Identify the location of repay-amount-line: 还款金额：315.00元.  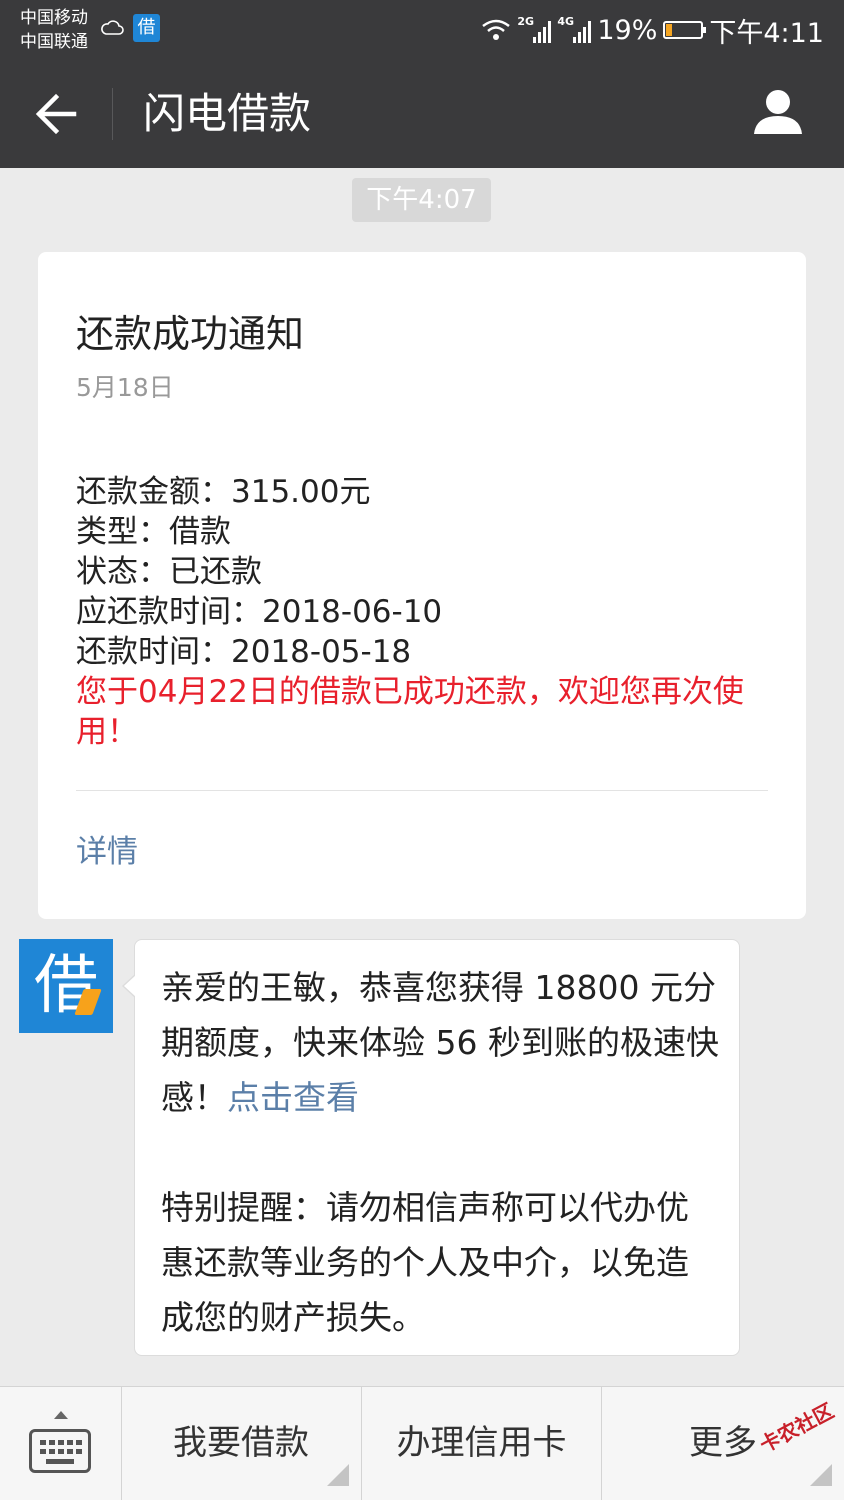
(223, 492).